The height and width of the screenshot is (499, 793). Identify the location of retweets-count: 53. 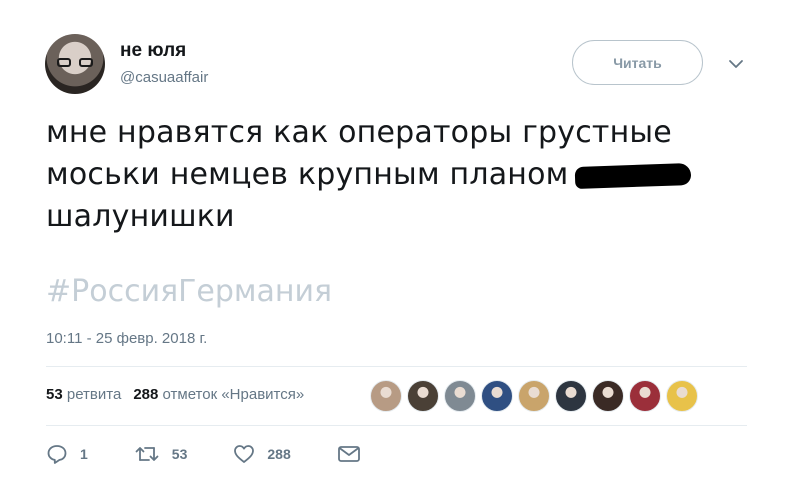
(54, 394).